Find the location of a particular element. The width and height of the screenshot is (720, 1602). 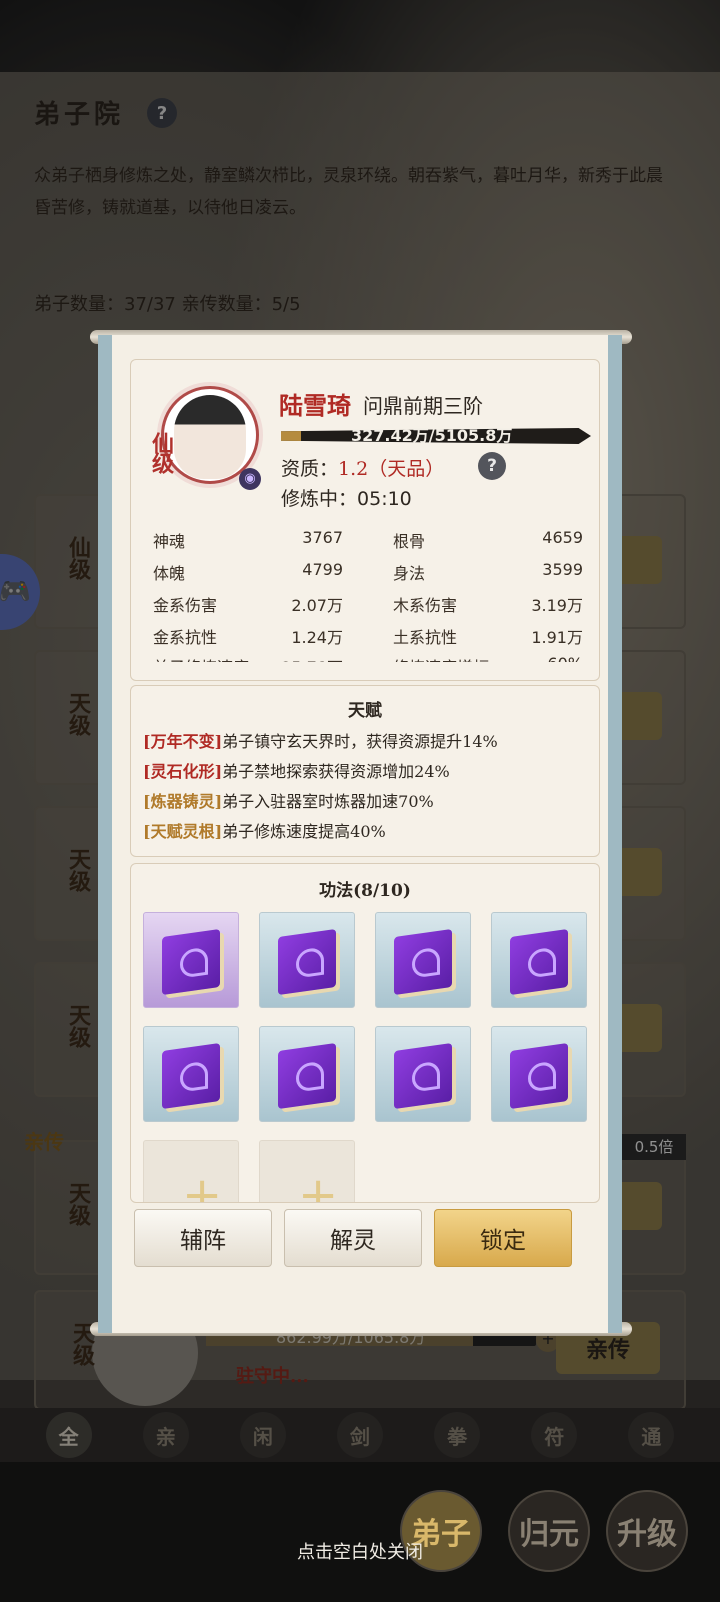

talent-item: [灵石化形]弟子禁地探索获得资源增加24% is located at coordinates (296, 770).